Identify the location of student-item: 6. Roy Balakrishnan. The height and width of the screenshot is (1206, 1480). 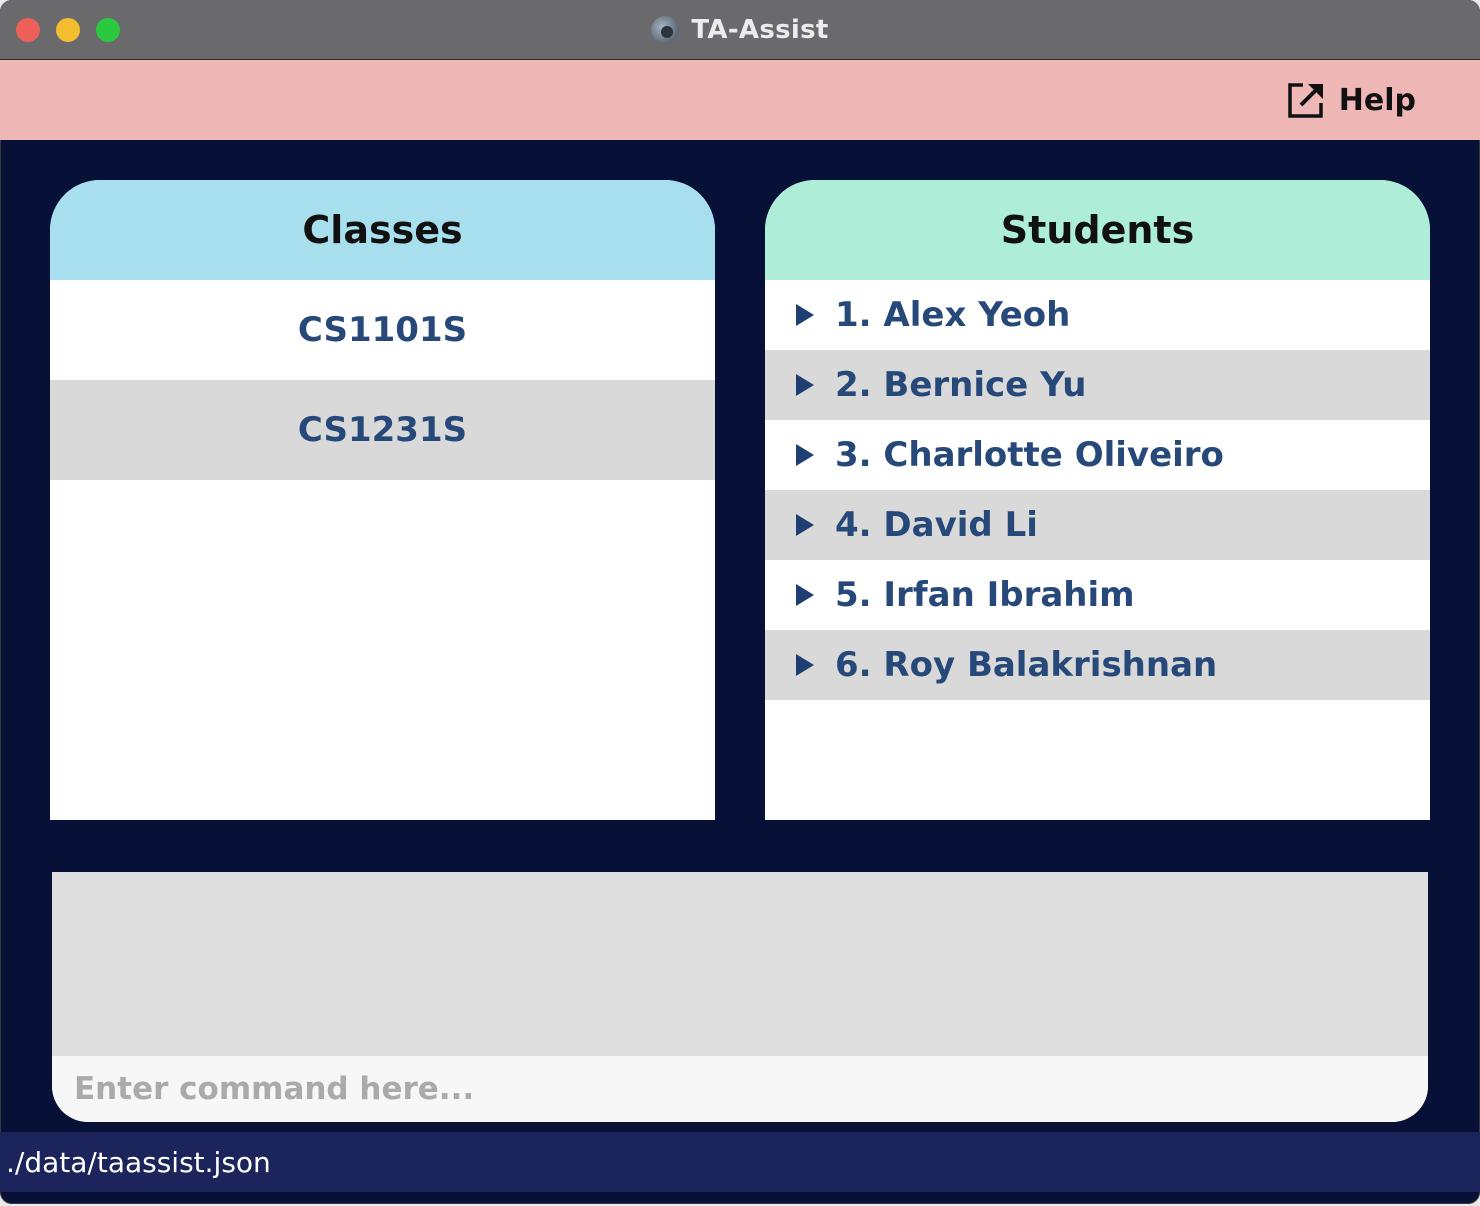
(1097, 665).